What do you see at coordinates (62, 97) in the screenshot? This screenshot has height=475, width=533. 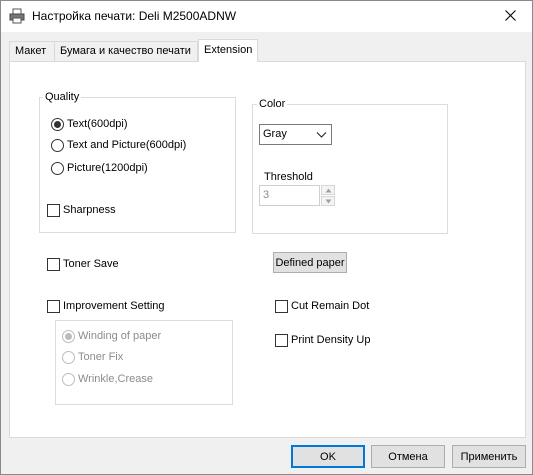 I see `quality-group-label: Quality` at bounding box center [62, 97].